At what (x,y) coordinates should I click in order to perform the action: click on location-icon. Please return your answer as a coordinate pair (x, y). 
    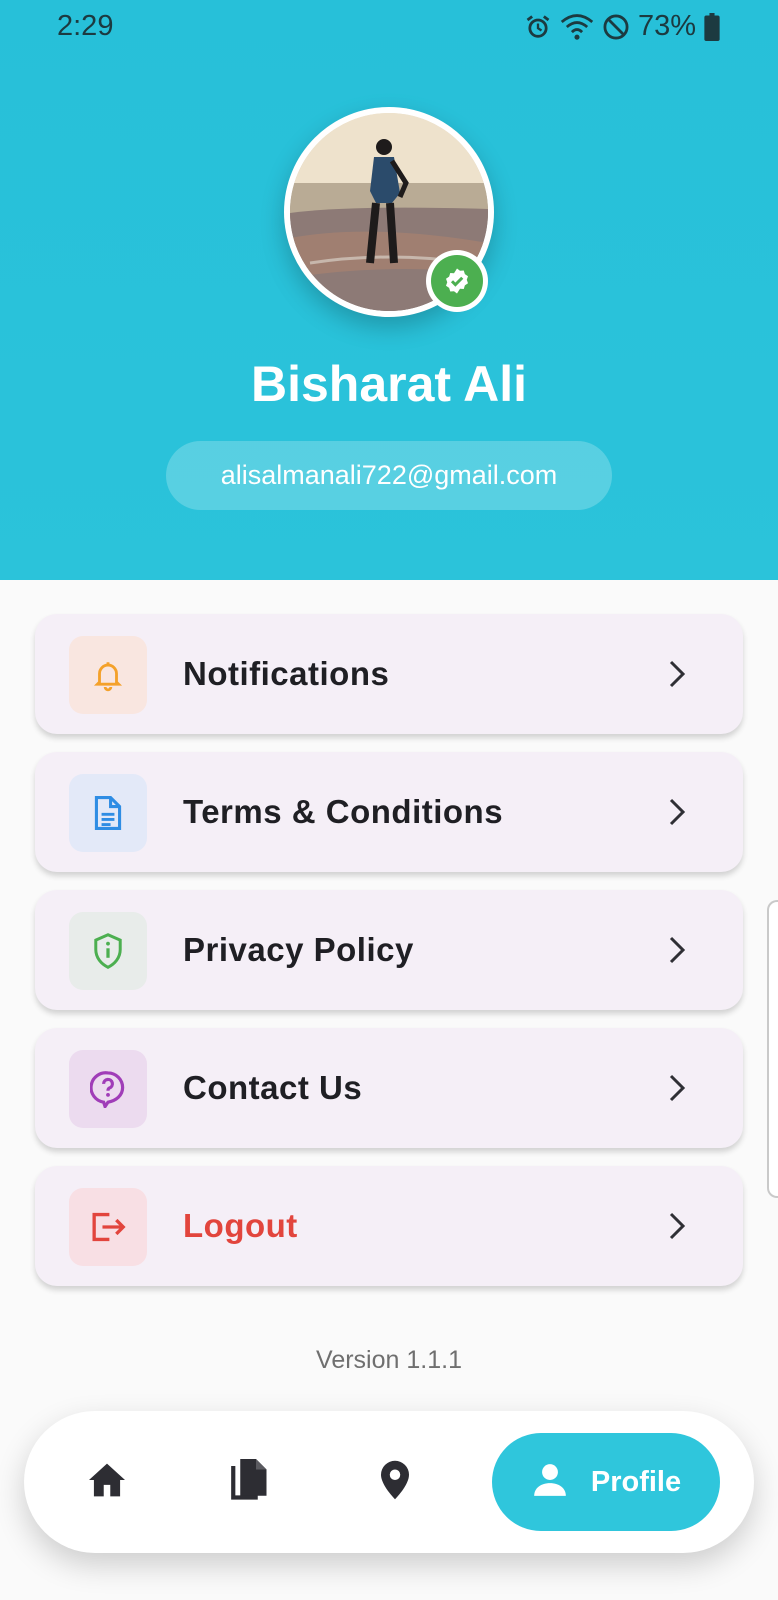
    Looking at the image, I should click on (395, 1482).